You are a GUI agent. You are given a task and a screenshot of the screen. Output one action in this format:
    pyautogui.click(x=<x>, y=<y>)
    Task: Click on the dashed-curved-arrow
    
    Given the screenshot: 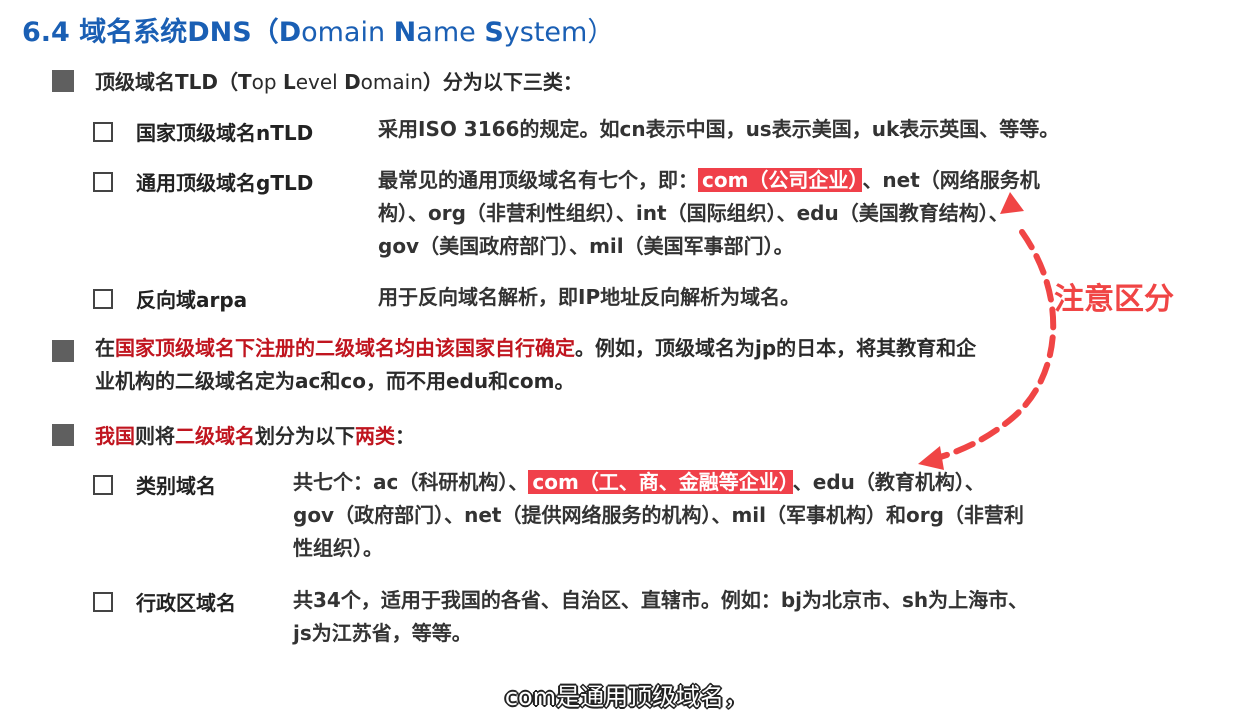 What is the action you would take?
    pyautogui.click(x=987, y=331)
    